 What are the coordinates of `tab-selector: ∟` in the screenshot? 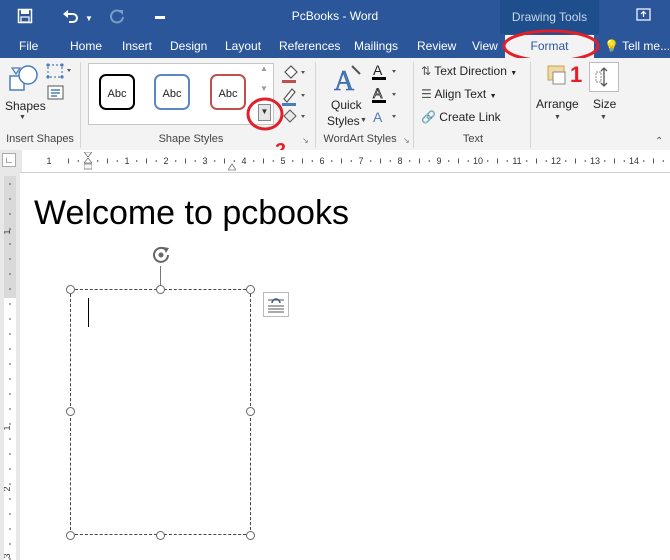 It's located at (9, 160).